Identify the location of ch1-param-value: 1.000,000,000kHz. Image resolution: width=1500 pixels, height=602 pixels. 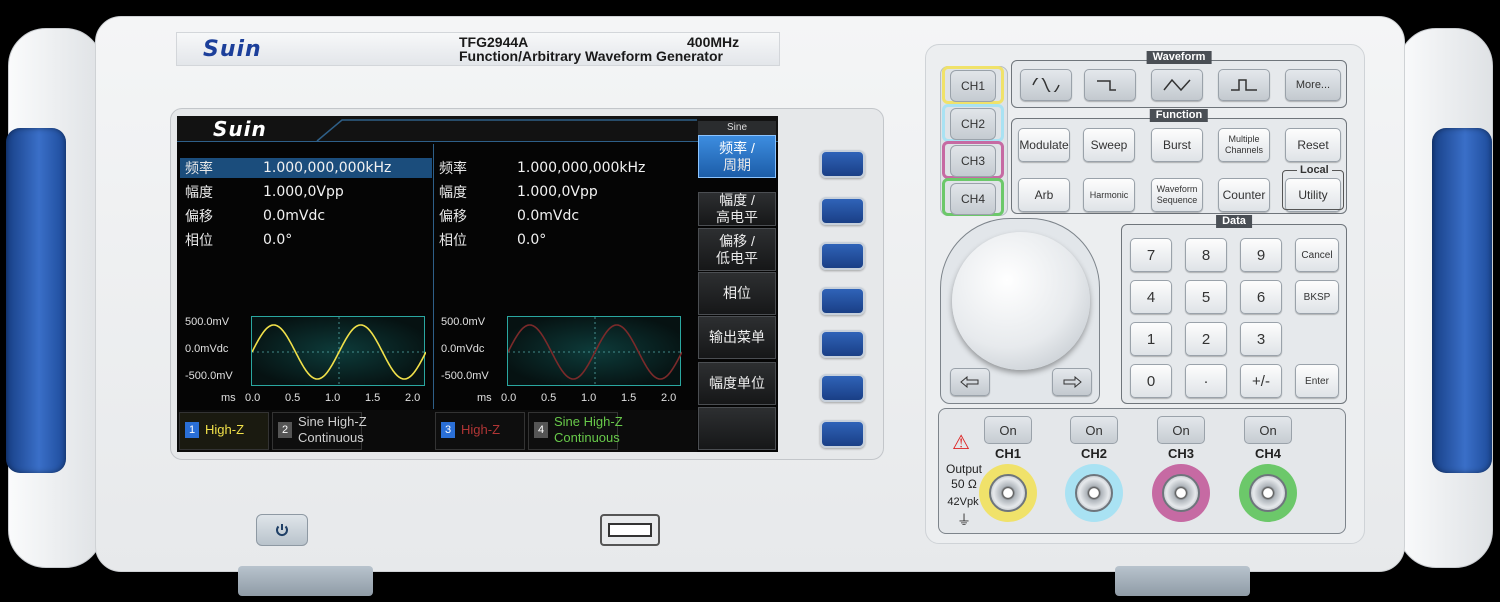
(348, 168).